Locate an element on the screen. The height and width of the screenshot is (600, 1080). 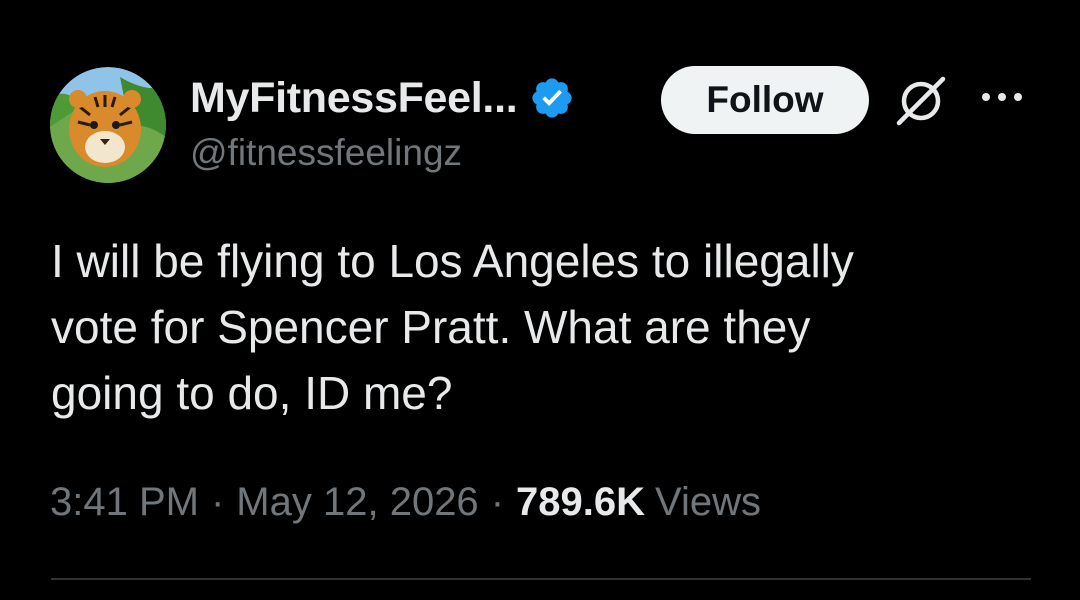
avatar is located at coordinates (108, 125).